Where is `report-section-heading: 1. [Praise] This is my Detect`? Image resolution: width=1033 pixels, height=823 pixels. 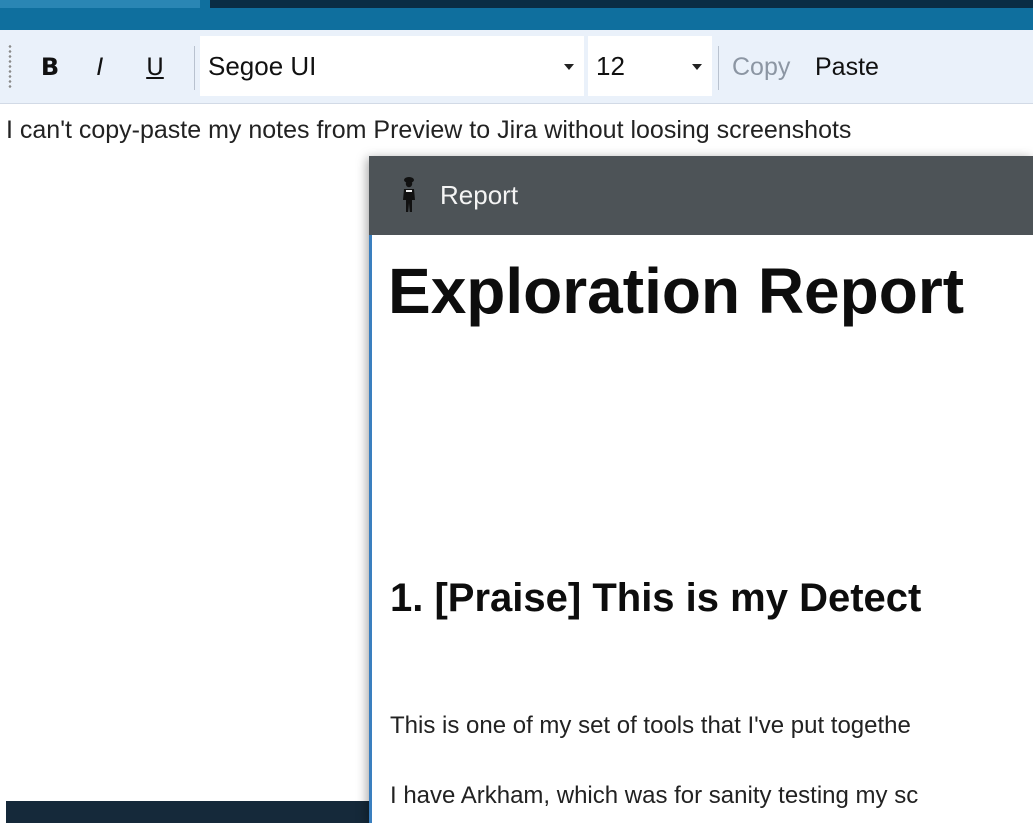
report-section-heading: 1. [Praise] This is my Detect is located at coordinates (656, 598).